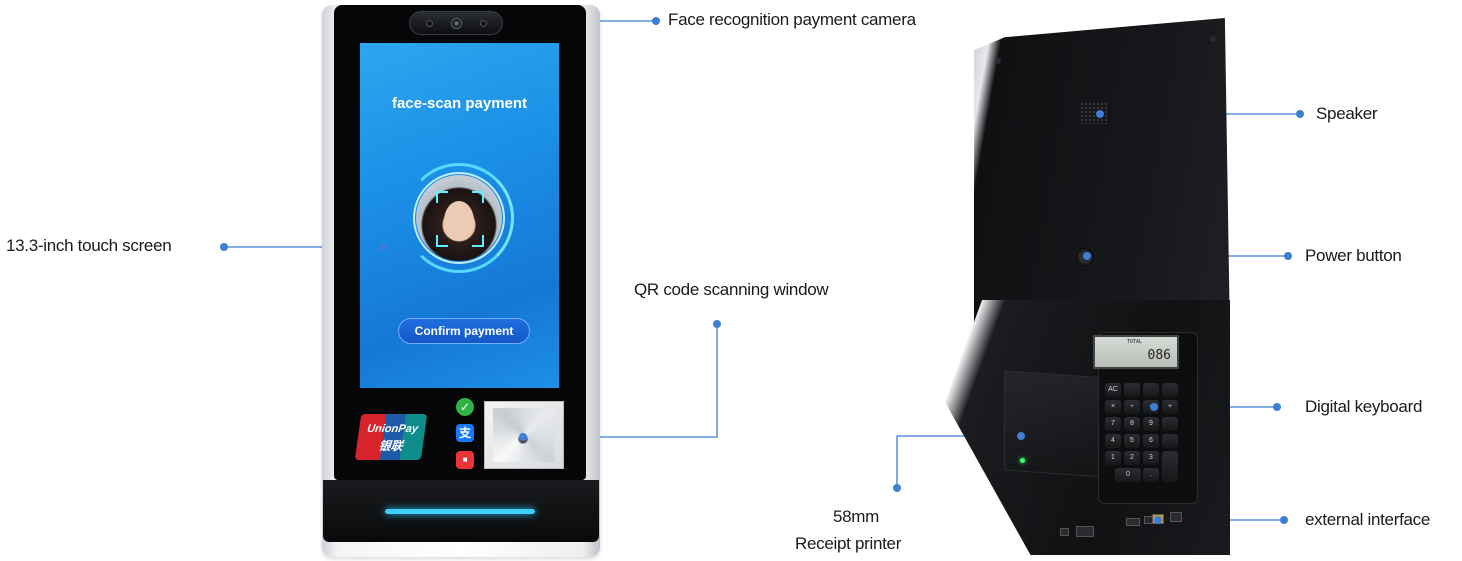 This screenshot has height=561, width=1462. Describe the element at coordinates (731, 289) in the screenshot. I see `qr-window-label: QR code scanning window` at that location.